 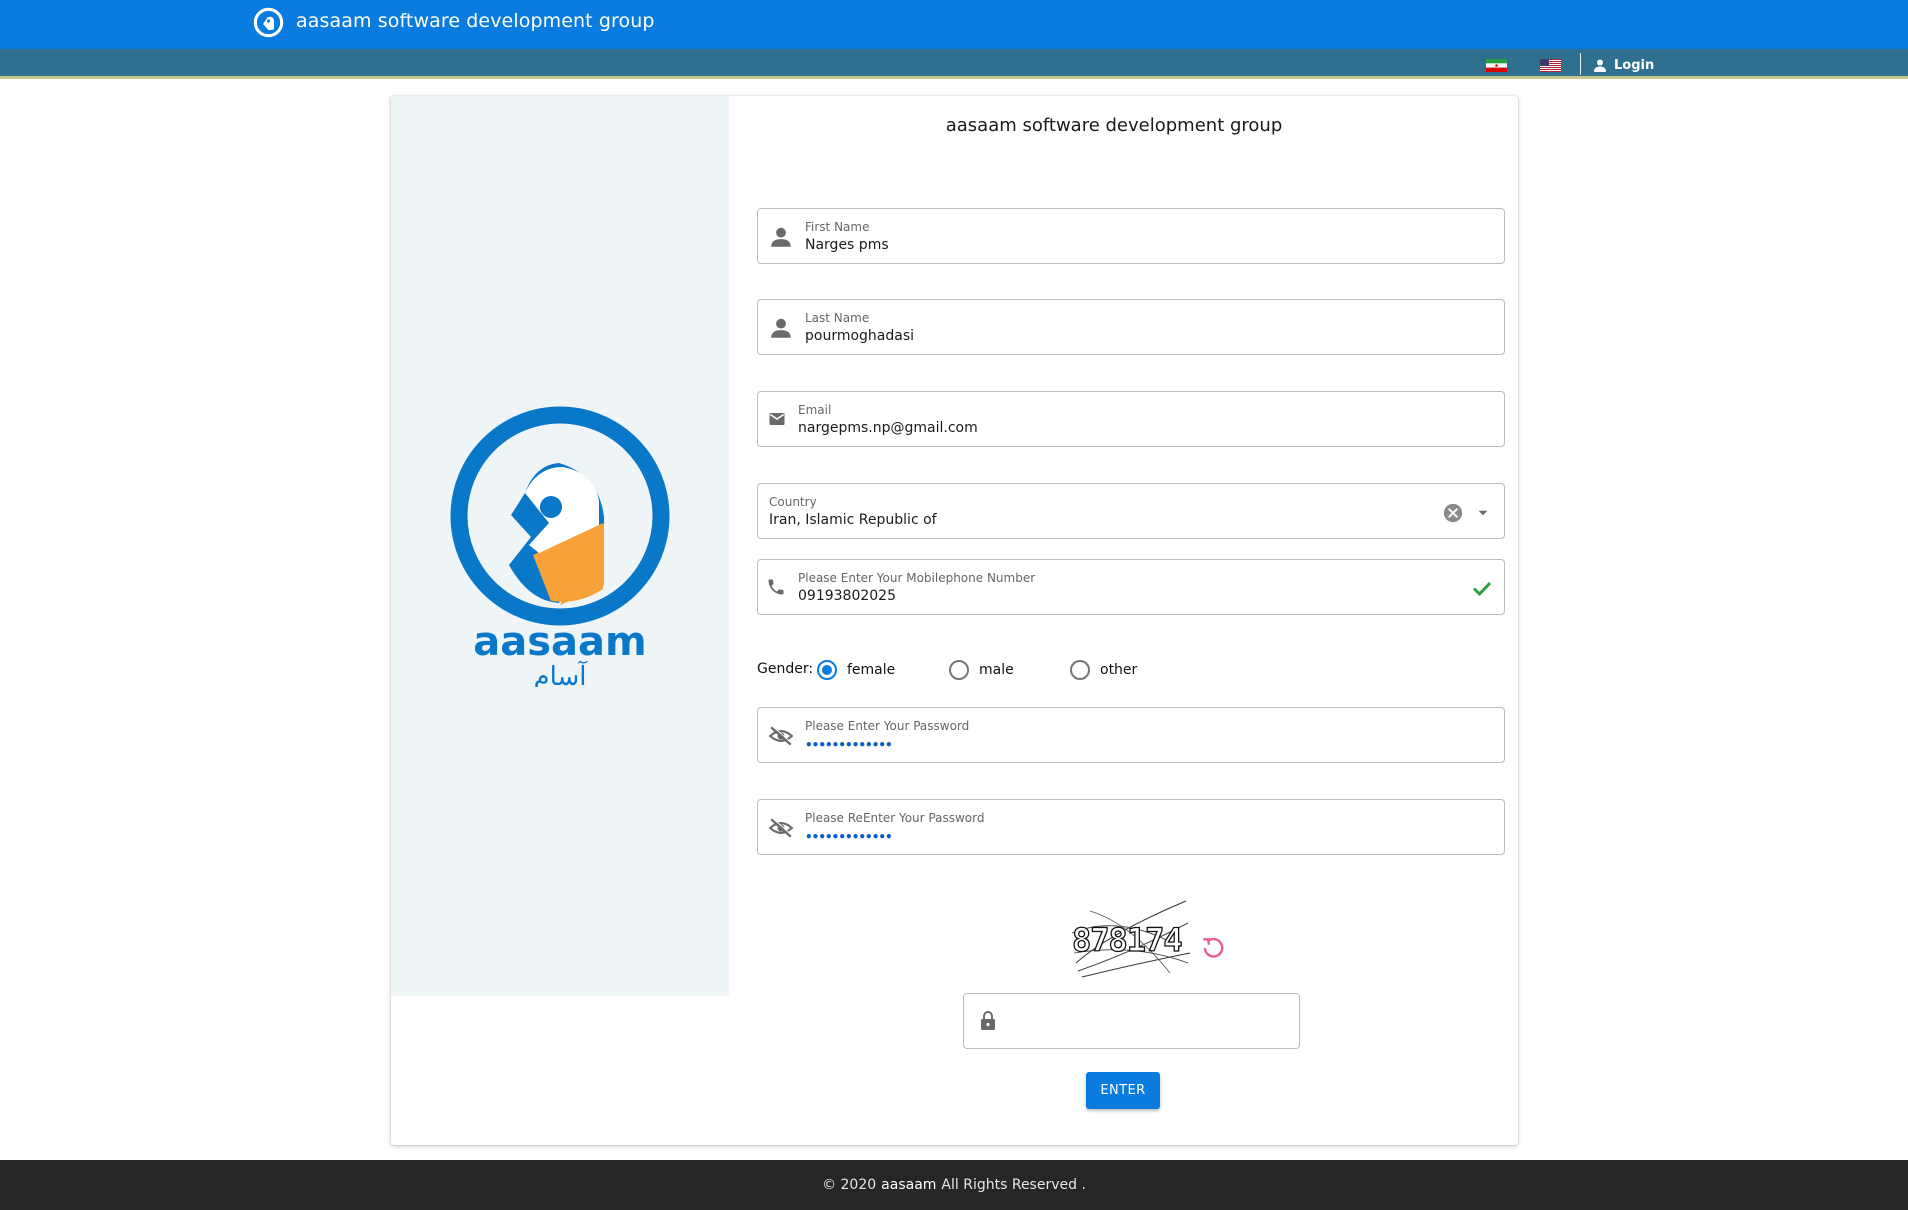 I want to click on us-flag-icon, so click(x=1550, y=65).